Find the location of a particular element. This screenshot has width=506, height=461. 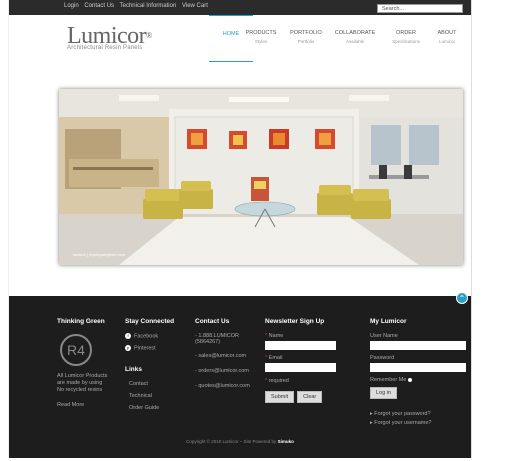

forgot-password-link: ▸ Forgot your password? is located at coordinates (418, 414).